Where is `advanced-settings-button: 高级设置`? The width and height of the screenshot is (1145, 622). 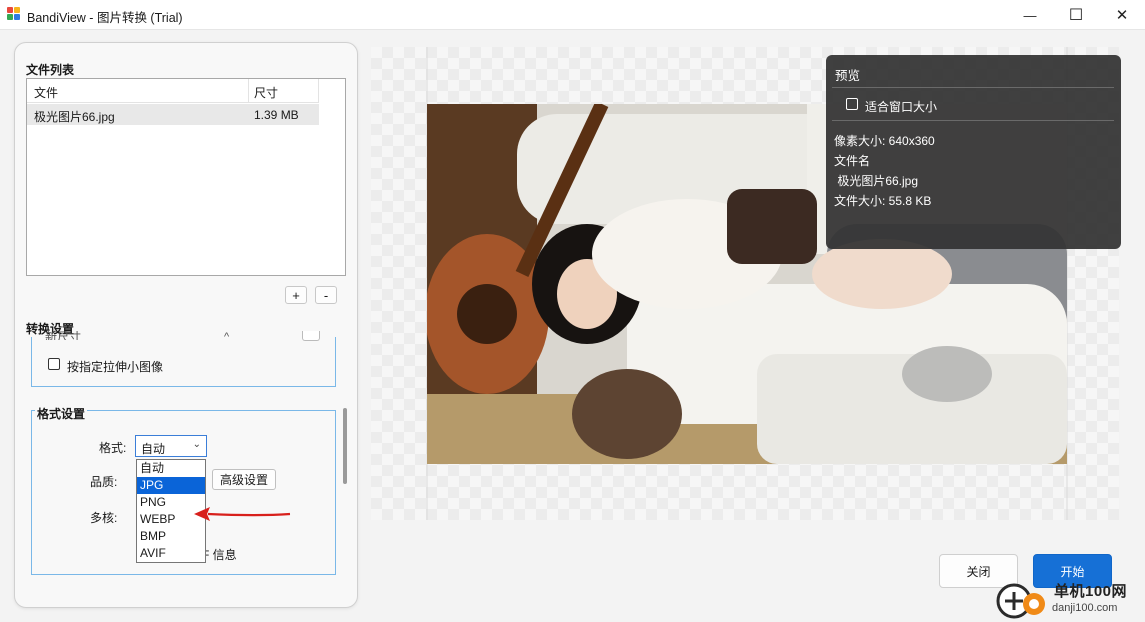 advanced-settings-button: 高级设置 is located at coordinates (244, 479).